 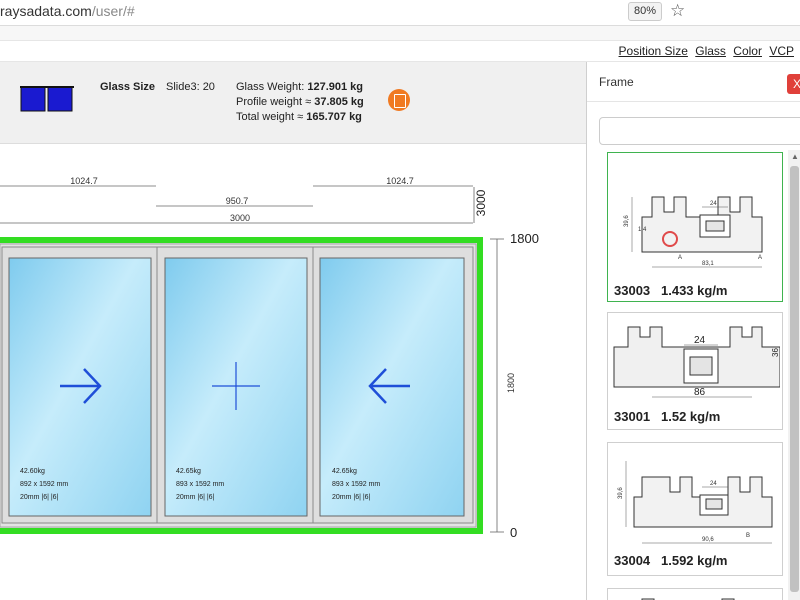 I want to click on profile-b-dim-36: 36, so click(x=775, y=352).